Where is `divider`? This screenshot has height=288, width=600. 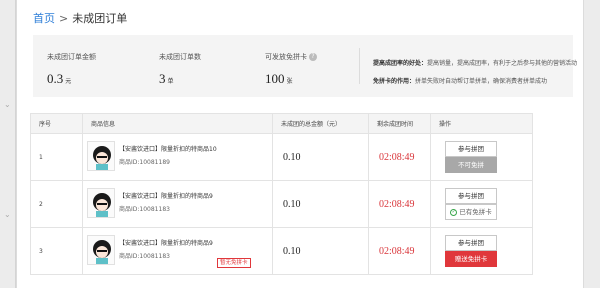
divider is located at coordinates (359, 66).